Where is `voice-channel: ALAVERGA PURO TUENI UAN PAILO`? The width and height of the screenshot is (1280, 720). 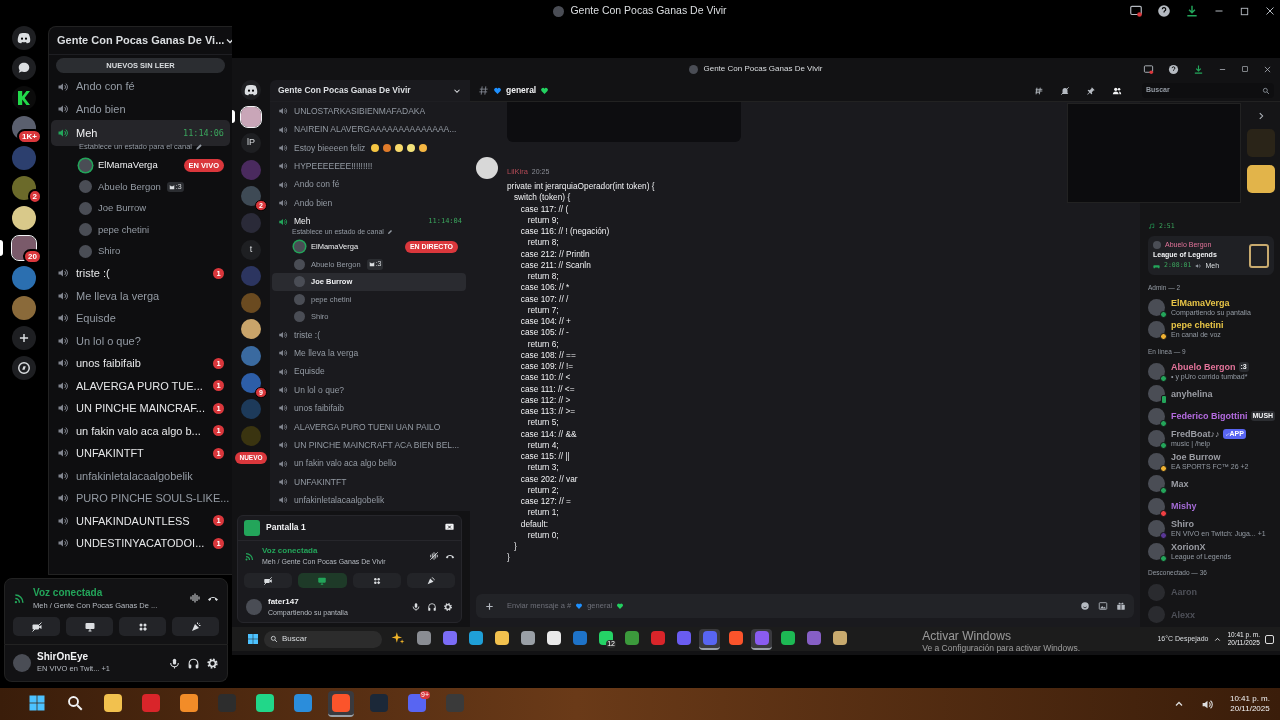 voice-channel: ALAVERGA PURO TUENI UAN PAILO is located at coordinates (370, 427).